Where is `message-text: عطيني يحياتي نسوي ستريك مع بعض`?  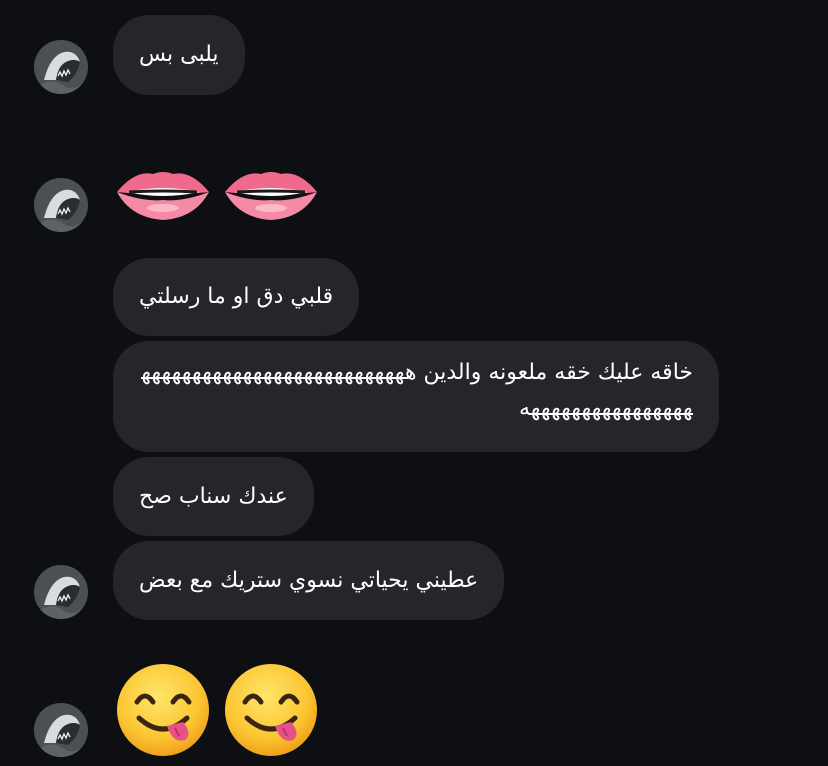 message-text: عطيني يحياتي نسوي ستريك مع بعض is located at coordinates (309, 580).